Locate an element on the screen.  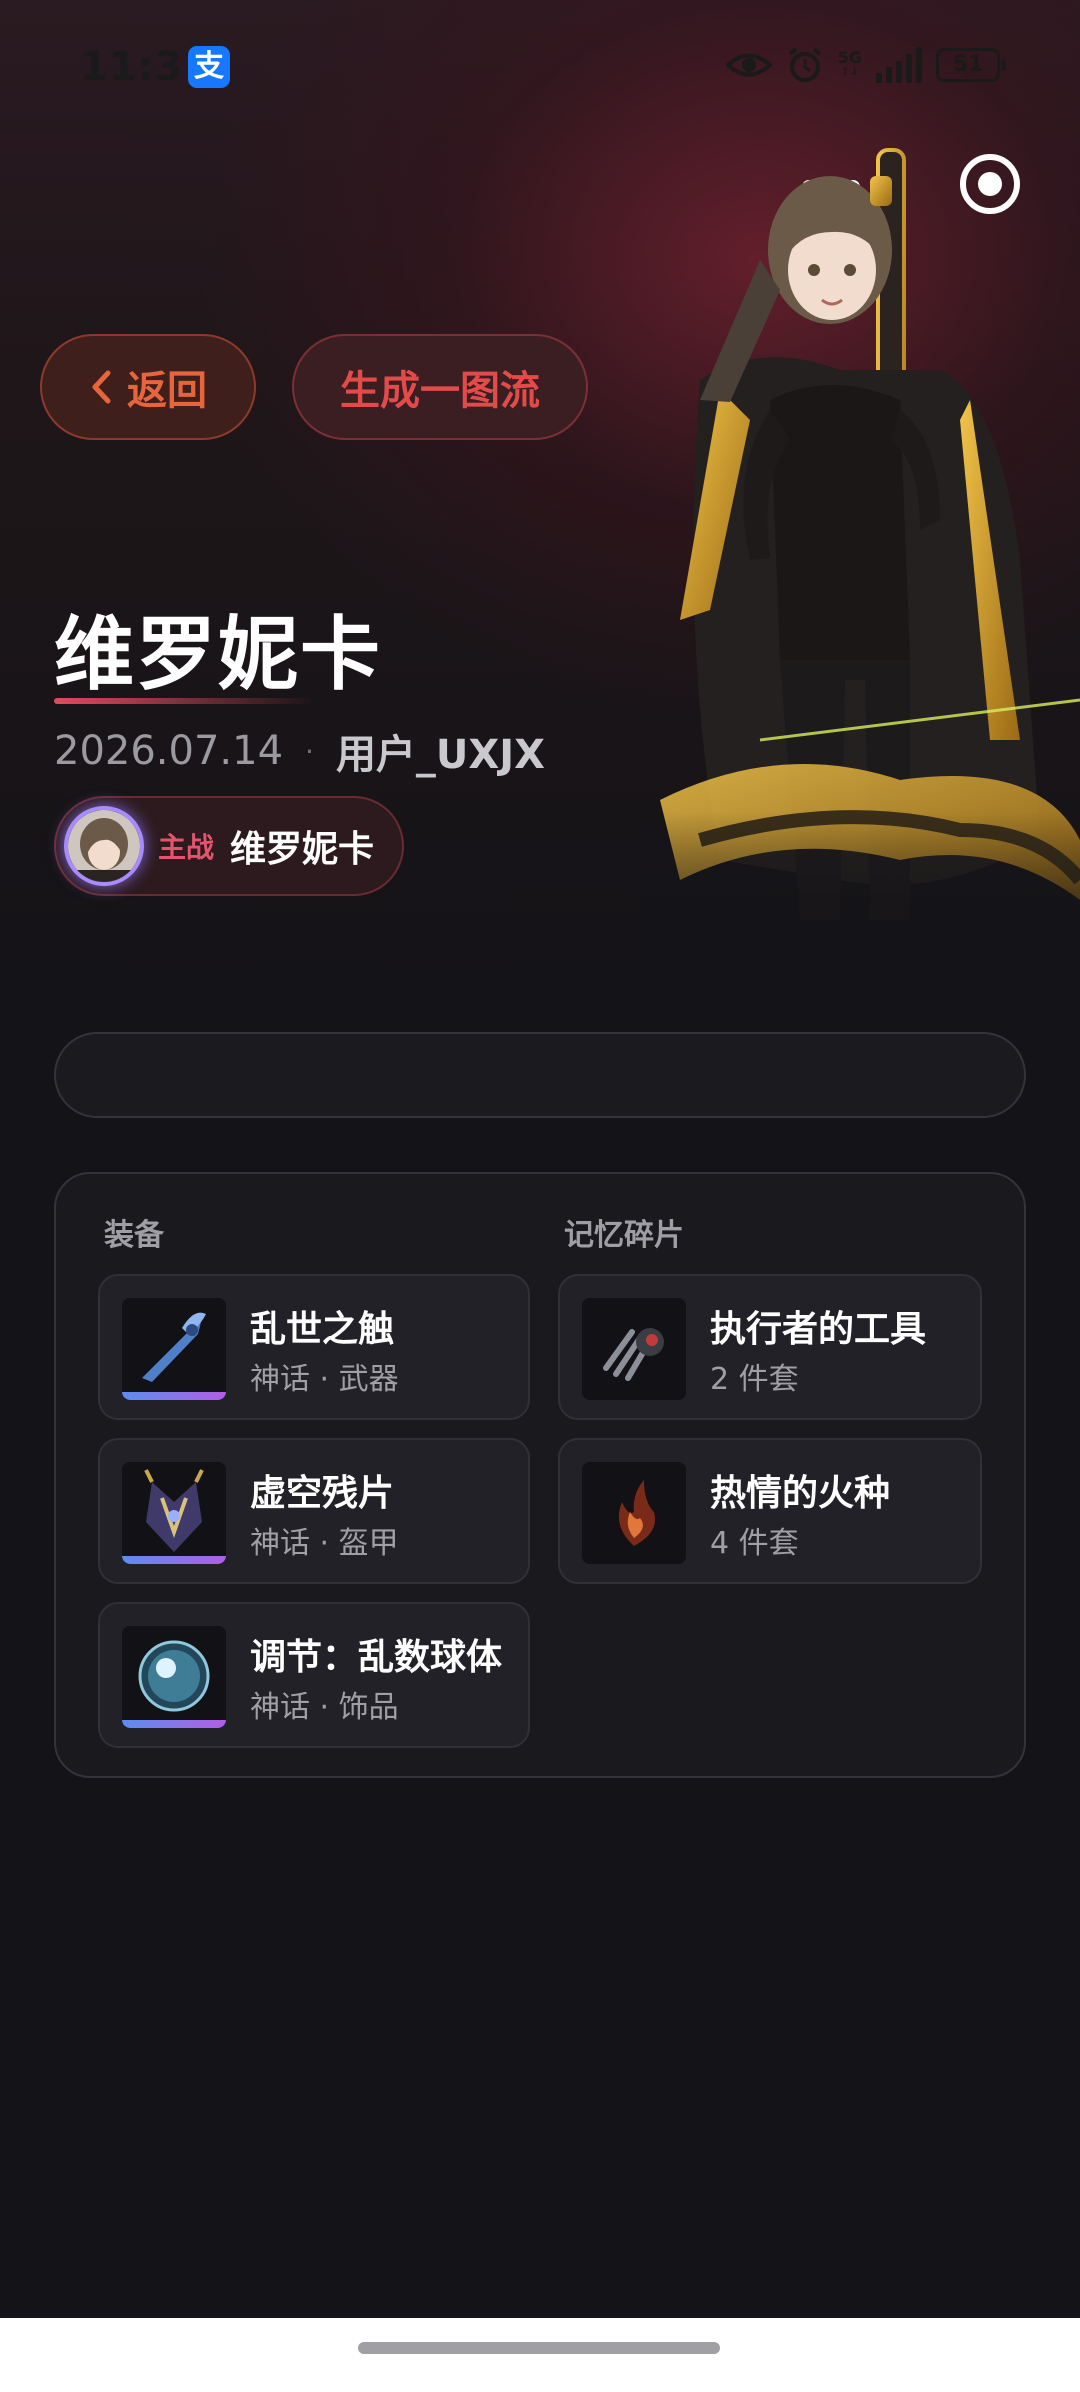
bottom-gesture-area is located at coordinates (540, 2355).